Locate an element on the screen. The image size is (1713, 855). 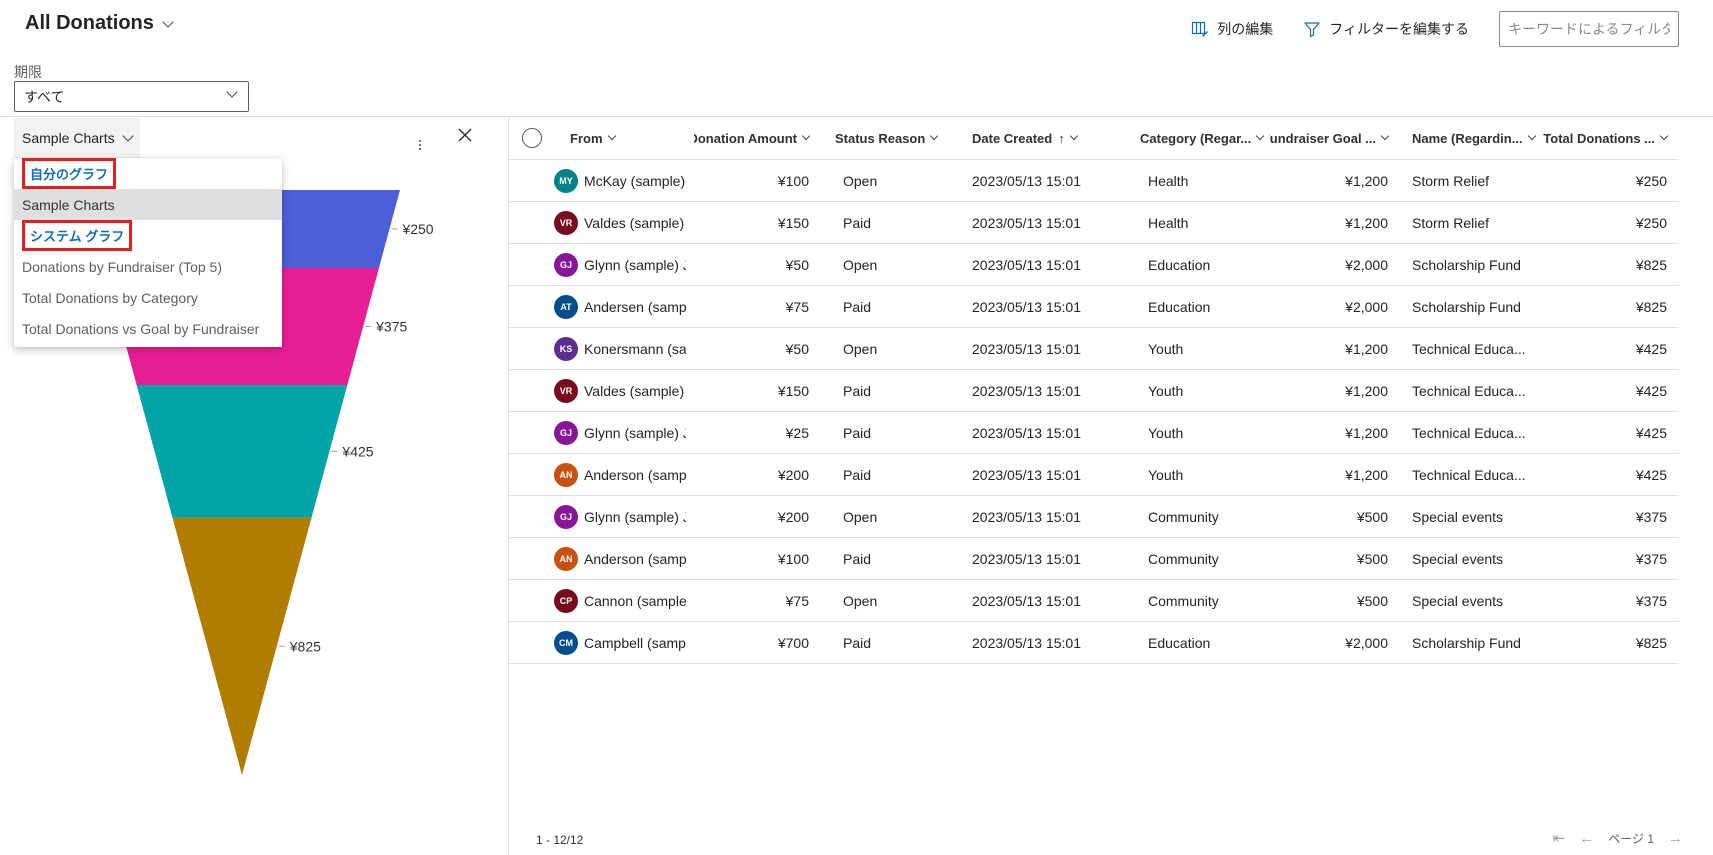
cell-from: CP Cannon (sample) is located at coordinates (624, 600).